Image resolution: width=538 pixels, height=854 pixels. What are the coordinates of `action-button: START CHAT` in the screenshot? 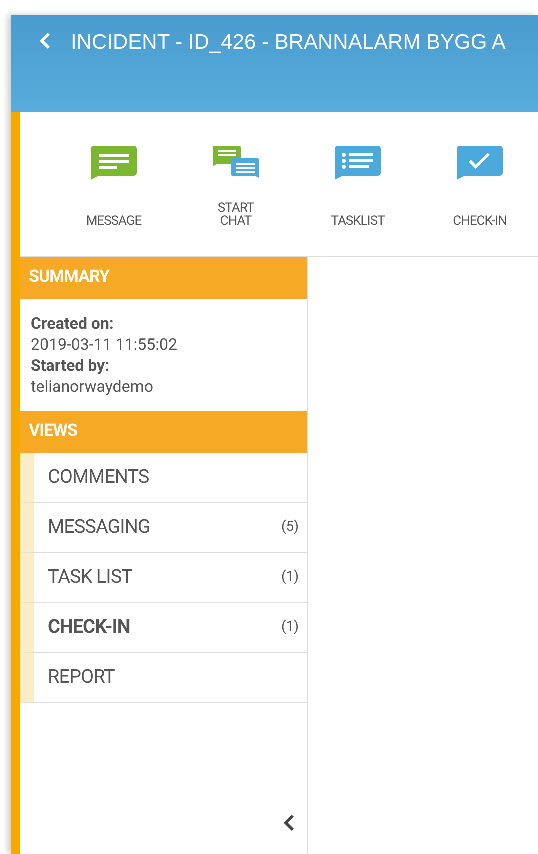 It's located at (236, 187).